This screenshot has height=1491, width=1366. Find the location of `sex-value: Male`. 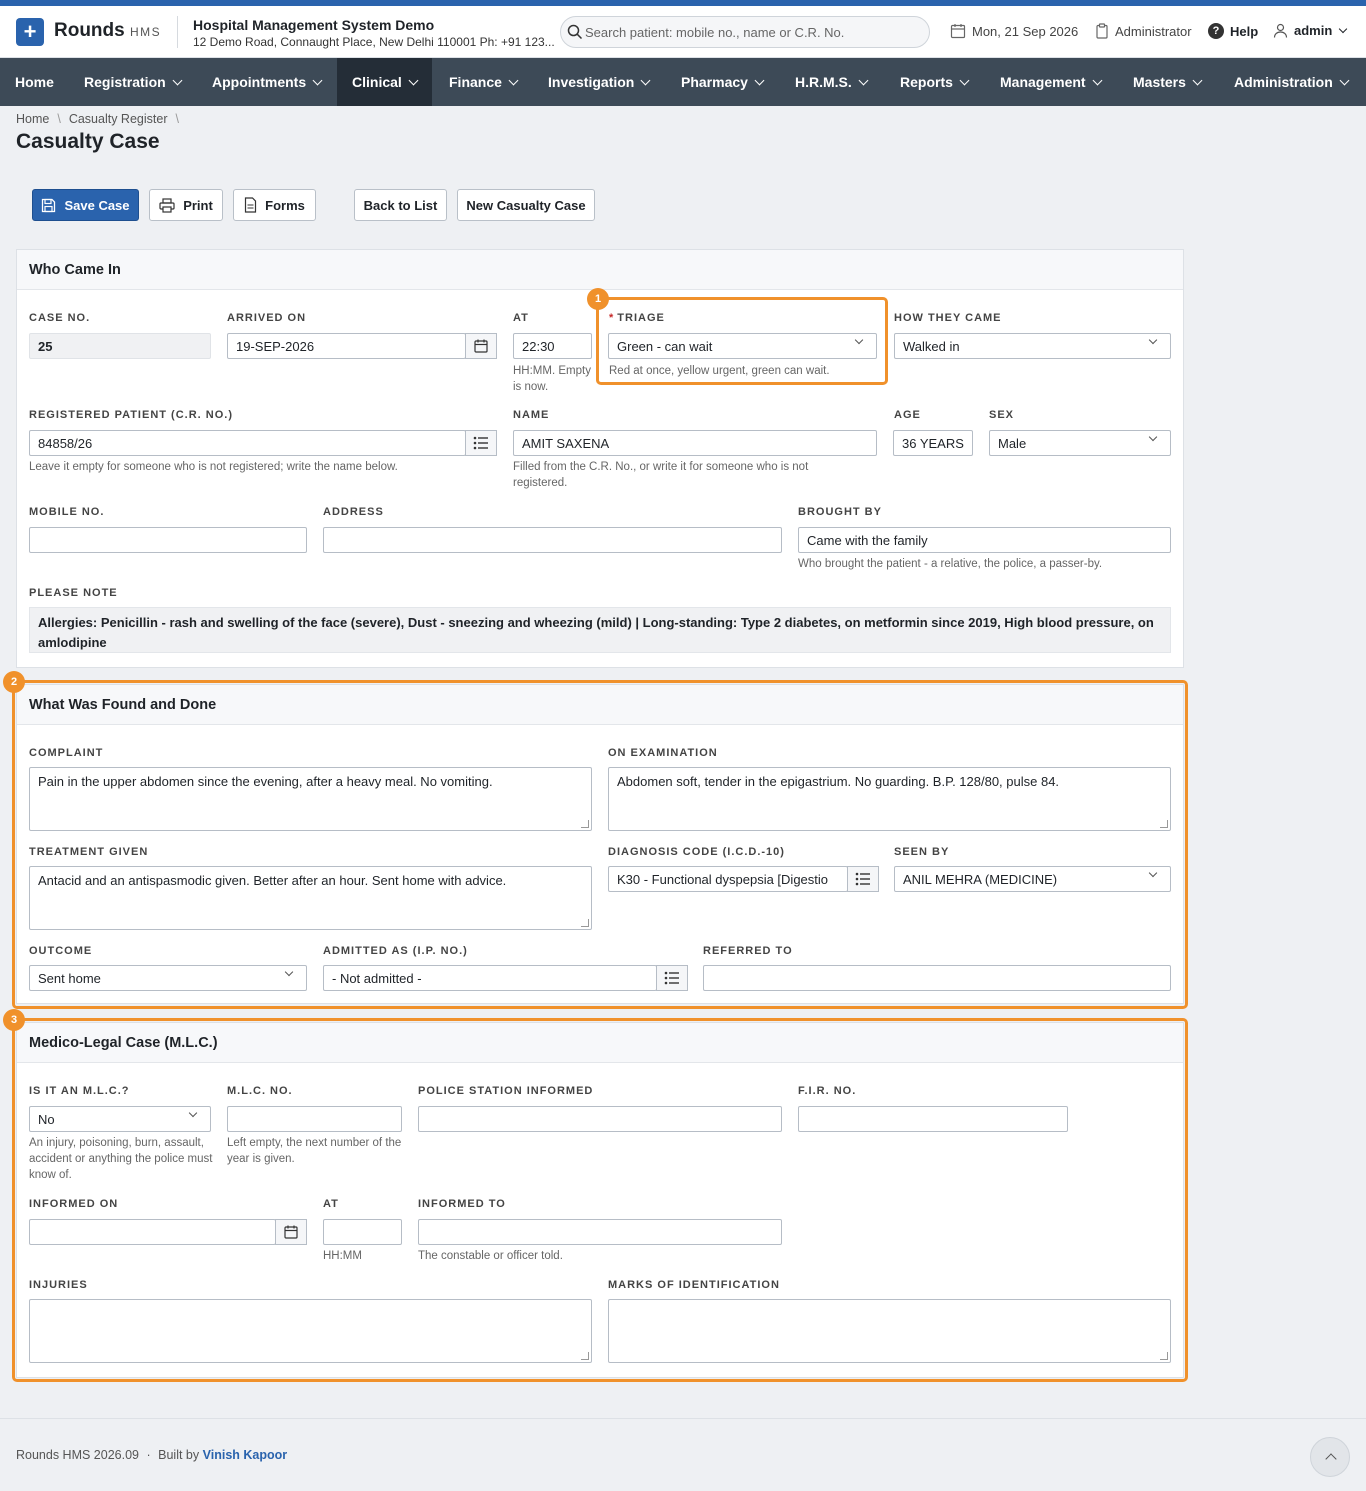

sex-value: Male is located at coordinates (1012, 443).